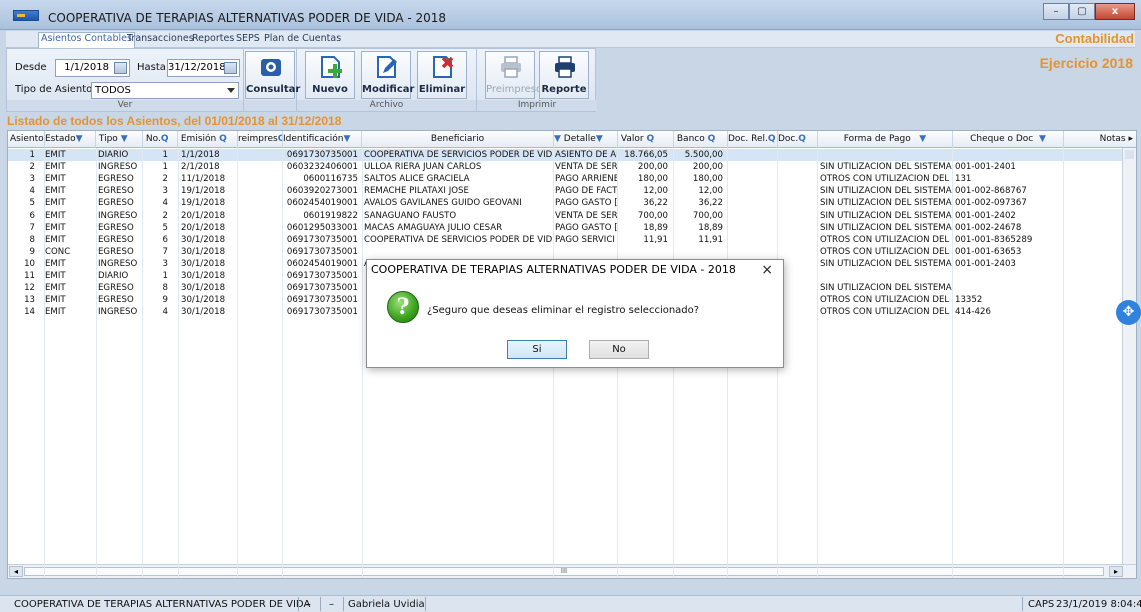  Describe the element at coordinates (886, 155) in the screenshot. I see `cell-forma-pago` at that location.